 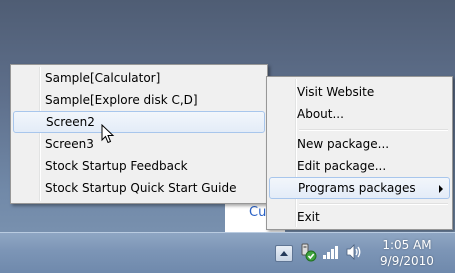 I want to click on menu-item-label: Exit, so click(x=308, y=217).